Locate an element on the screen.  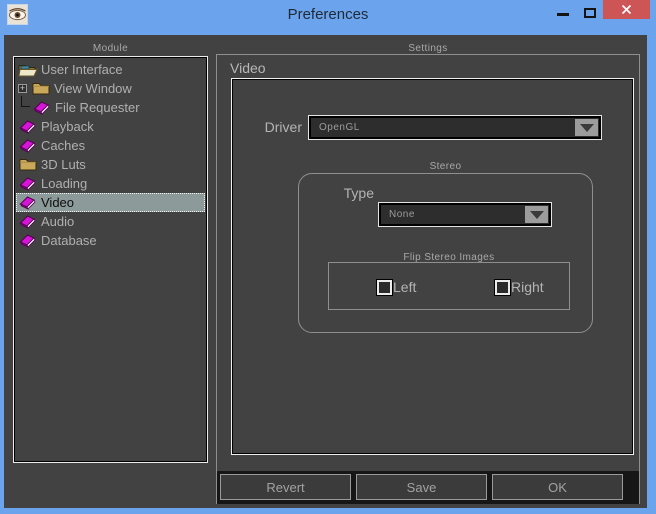
stereo-type-dropdown: None is located at coordinates (465, 214).